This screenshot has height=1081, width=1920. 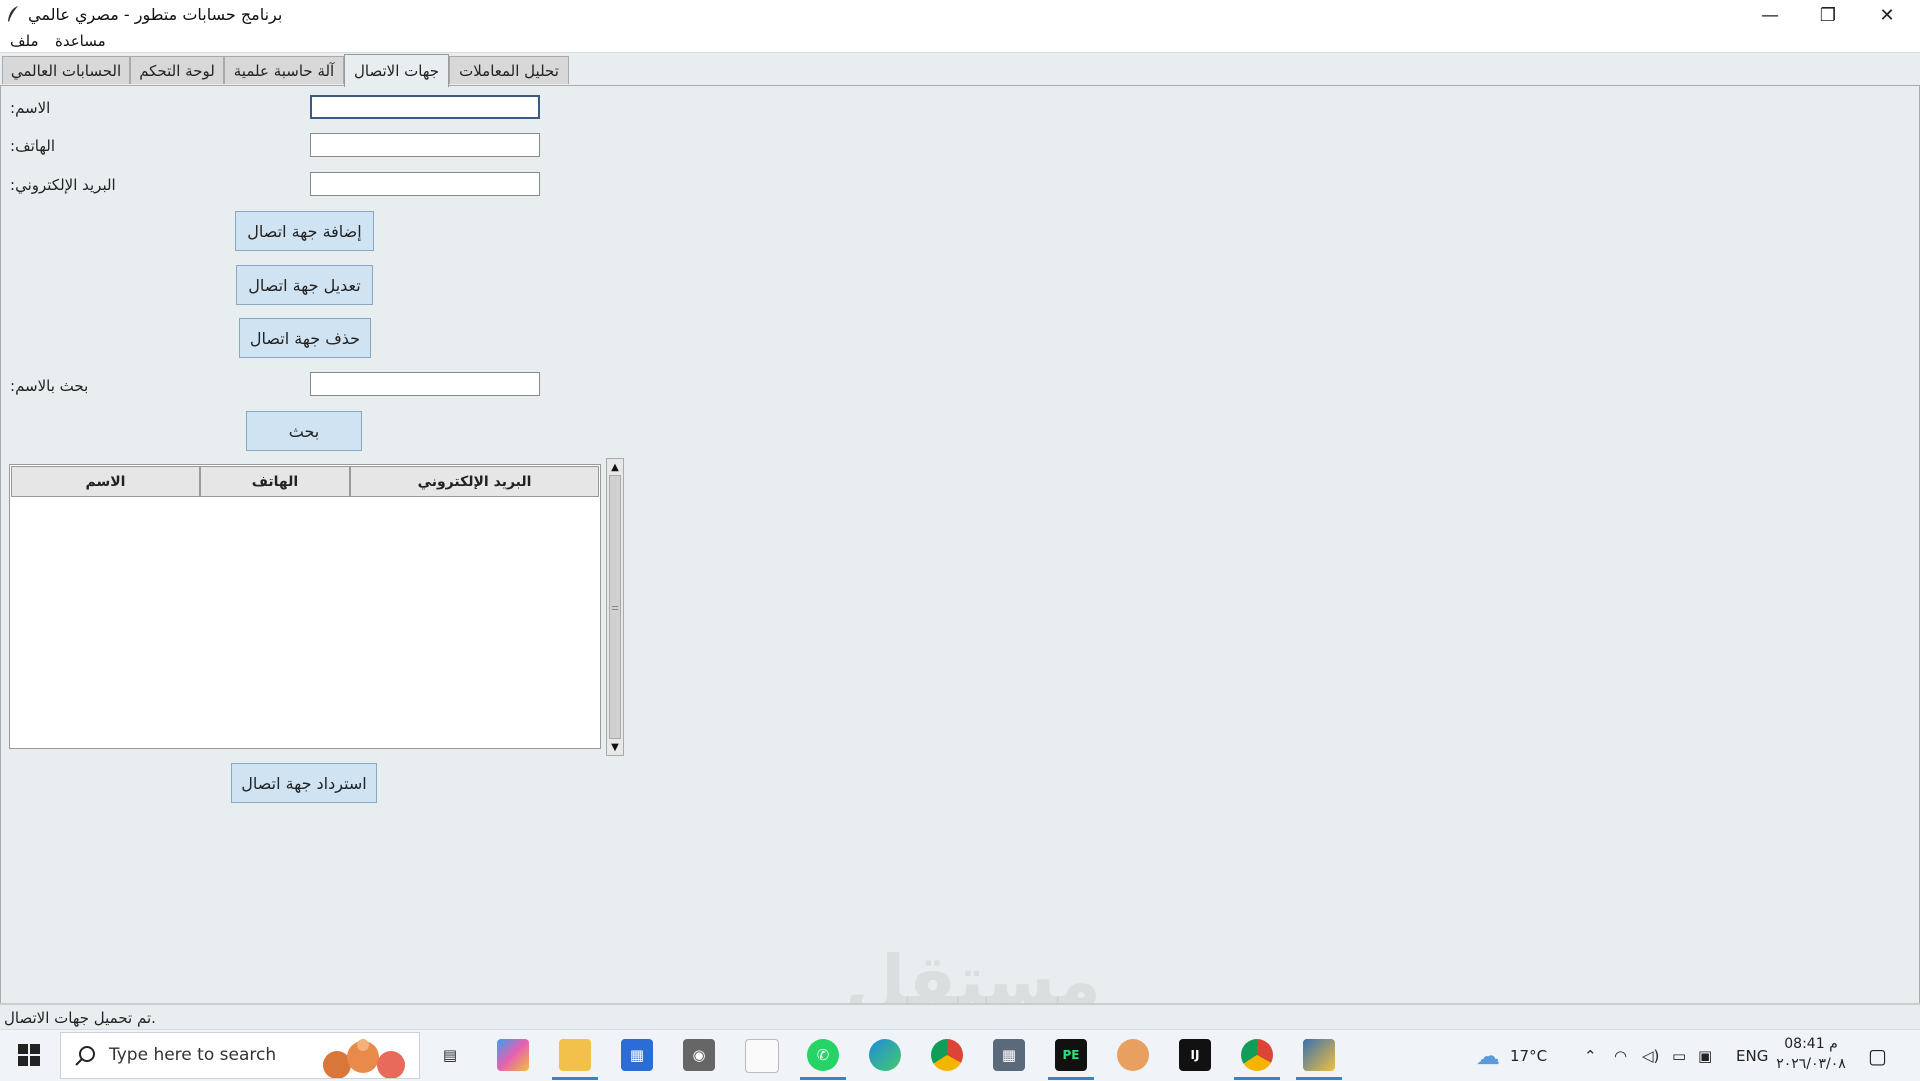 I want to click on status-text: تم تحميل جهات الاتصال., so click(x=80, y=1018).